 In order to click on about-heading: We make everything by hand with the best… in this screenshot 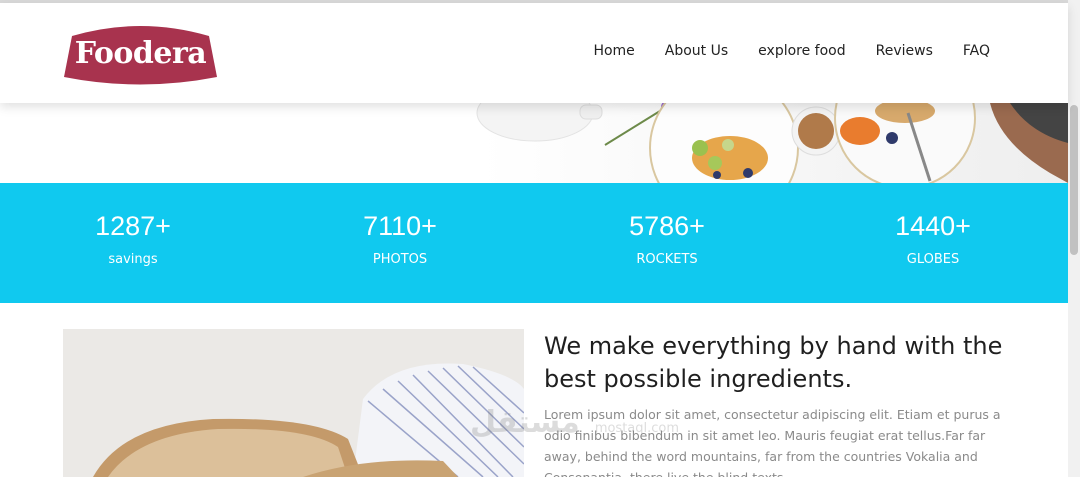, I will do `click(773, 362)`.